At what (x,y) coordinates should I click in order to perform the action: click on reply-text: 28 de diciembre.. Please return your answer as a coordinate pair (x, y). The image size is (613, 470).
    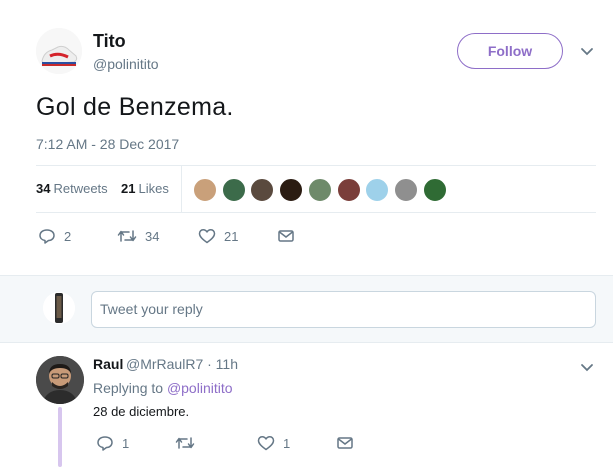
    Looking at the image, I should click on (141, 411).